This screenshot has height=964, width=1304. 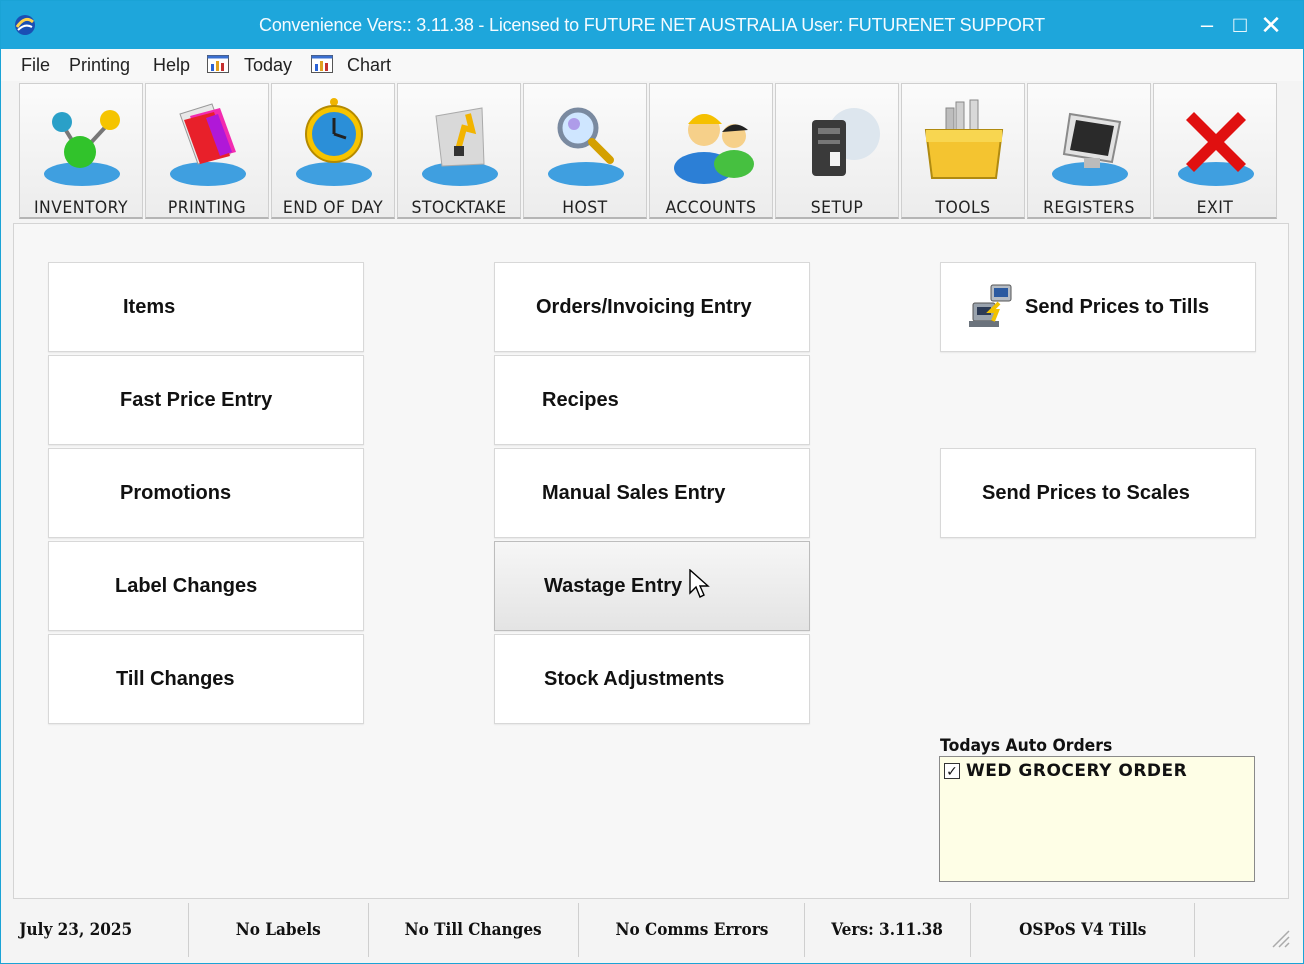 I want to click on menu-help: Help, so click(x=171, y=65).